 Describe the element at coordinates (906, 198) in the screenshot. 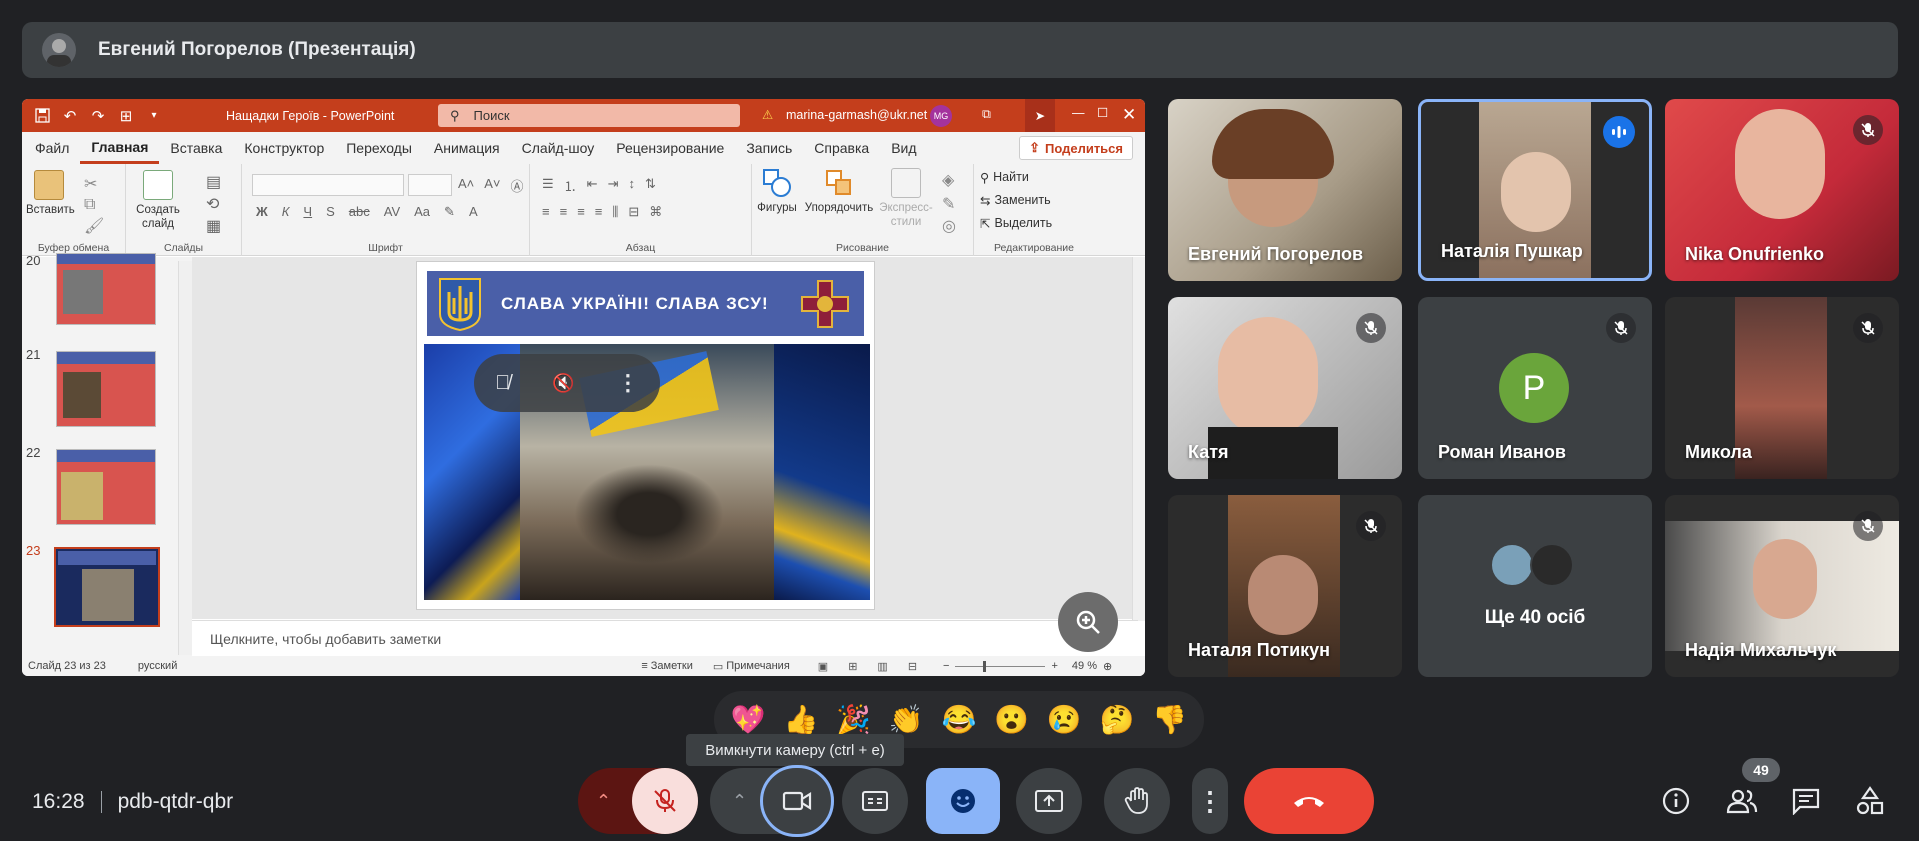

I see `quick-styles-button: Экспресс-стили` at that location.